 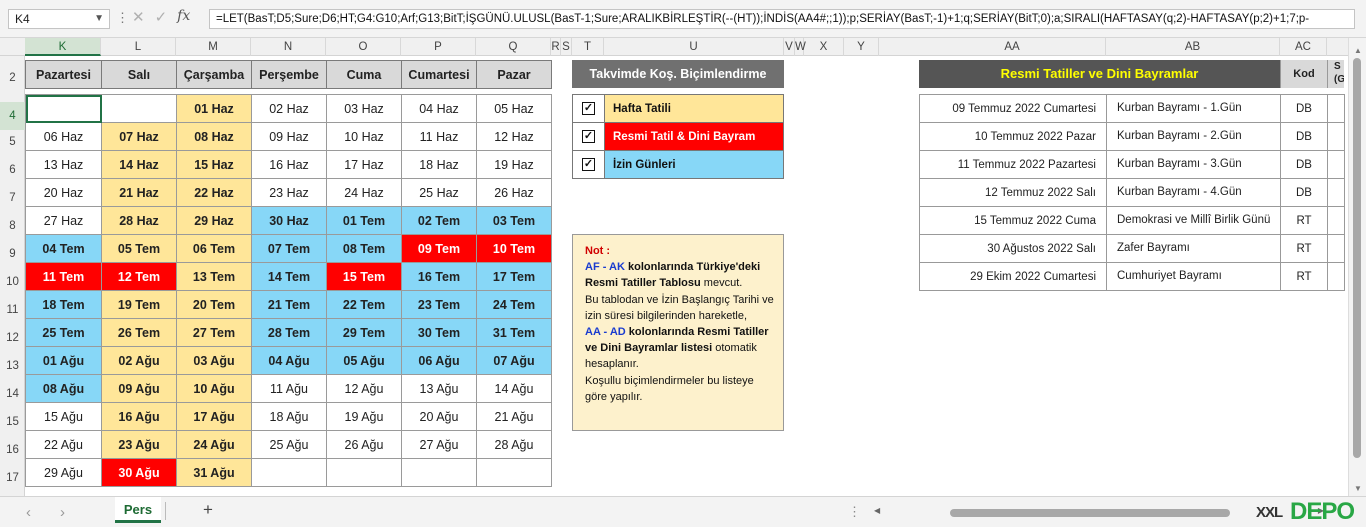 What do you see at coordinates (214, 472) in the screenshot?
I see `calendar-day-cell: 31 Ağu` at bounding box center [214, 472].